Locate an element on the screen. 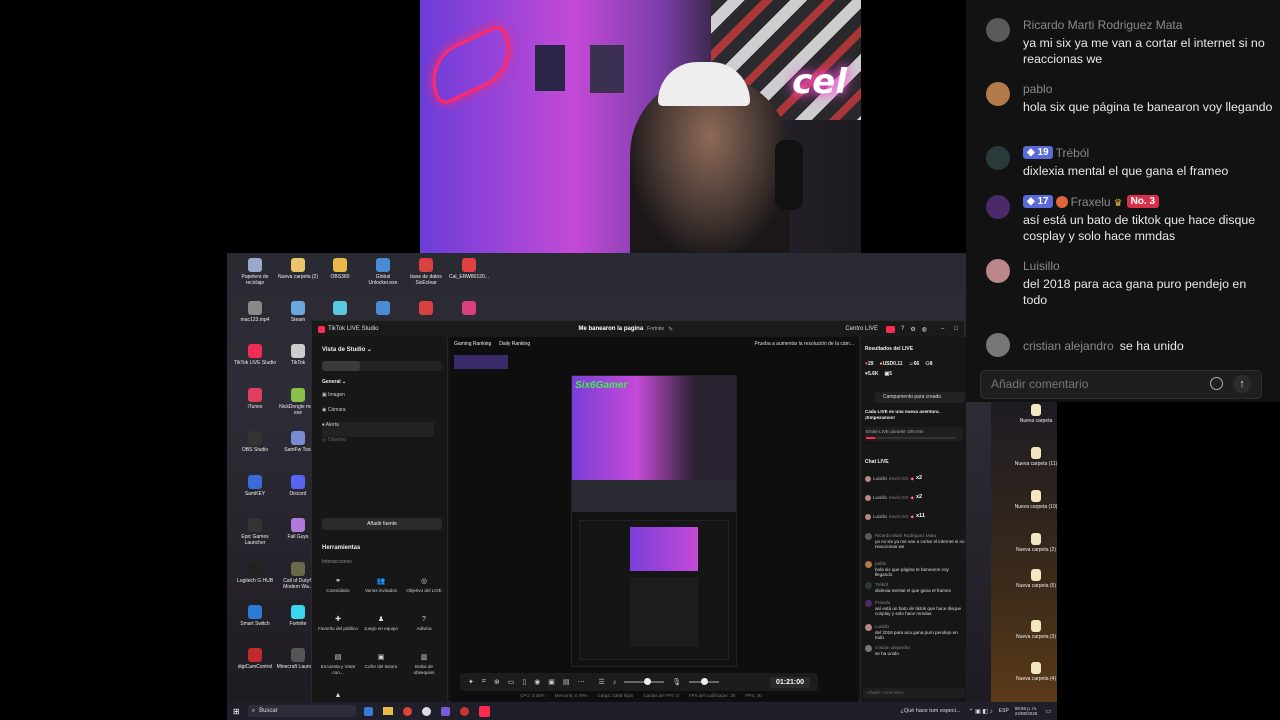 This screenshot has width=1280, height=720. desktop-icon: SamKEY is located at coordinates (255, 486).